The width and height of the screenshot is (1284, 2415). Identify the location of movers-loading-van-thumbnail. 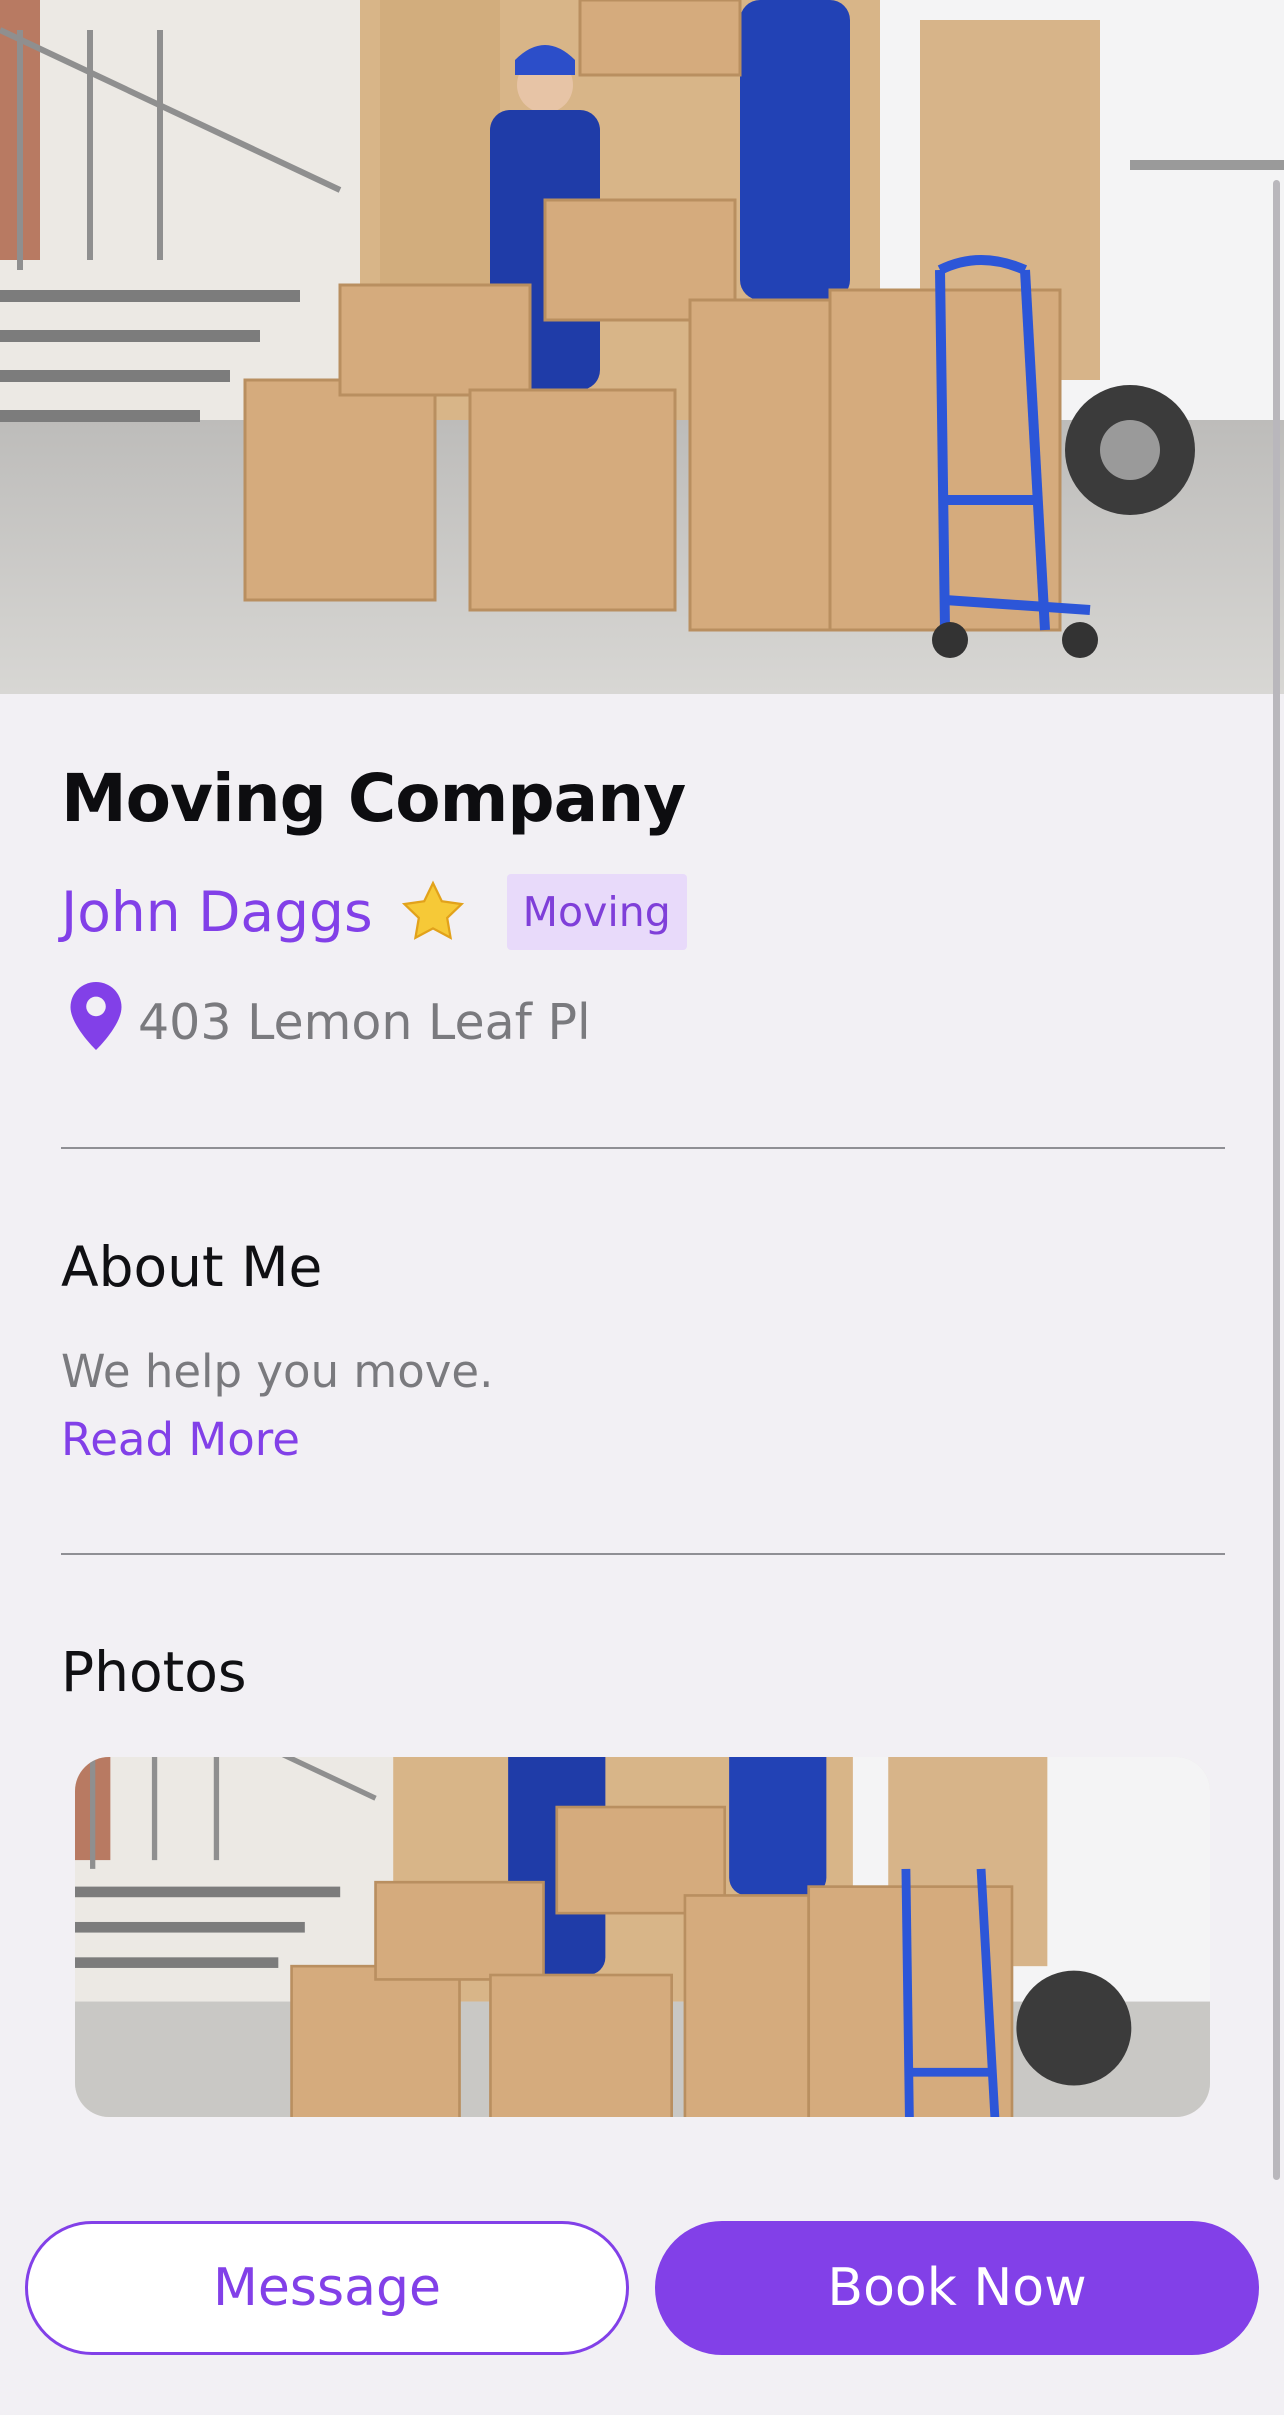
(642, 1937).